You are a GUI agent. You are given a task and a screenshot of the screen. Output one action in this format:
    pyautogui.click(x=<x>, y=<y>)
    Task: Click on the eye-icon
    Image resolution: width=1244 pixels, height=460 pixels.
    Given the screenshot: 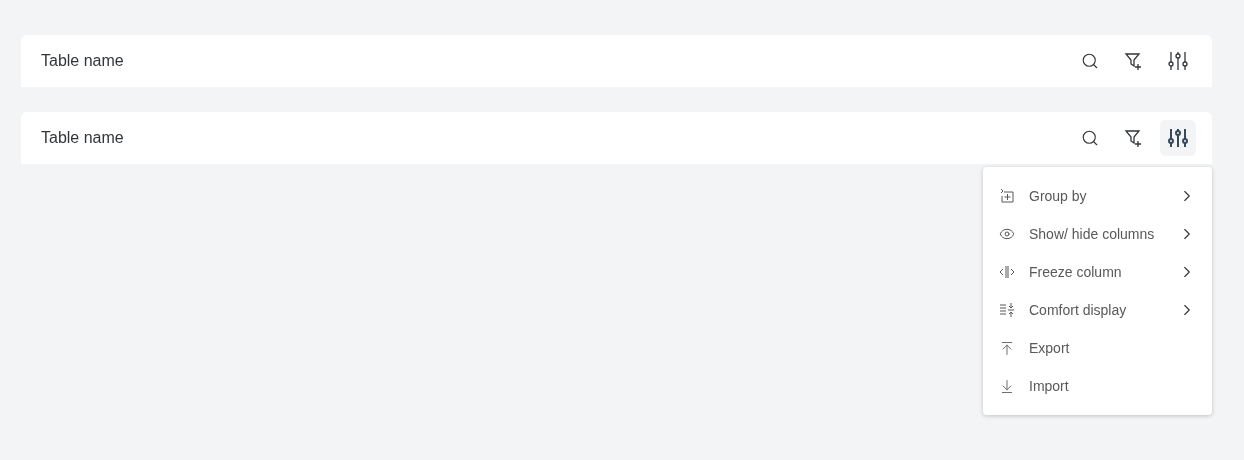 What is the action you would take?
    pyautogui.click(x=1007, y=234)
    